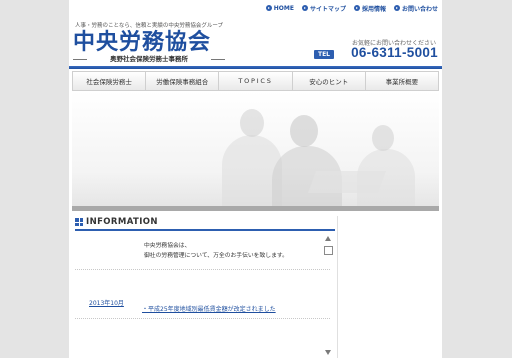 This screenshot has width=512, height=358. Describe the element at coordinates (209, 308) in the screenshot. I see `news-item-link: ・平成25年度地域別最低賃金額が改定されました` at that location.